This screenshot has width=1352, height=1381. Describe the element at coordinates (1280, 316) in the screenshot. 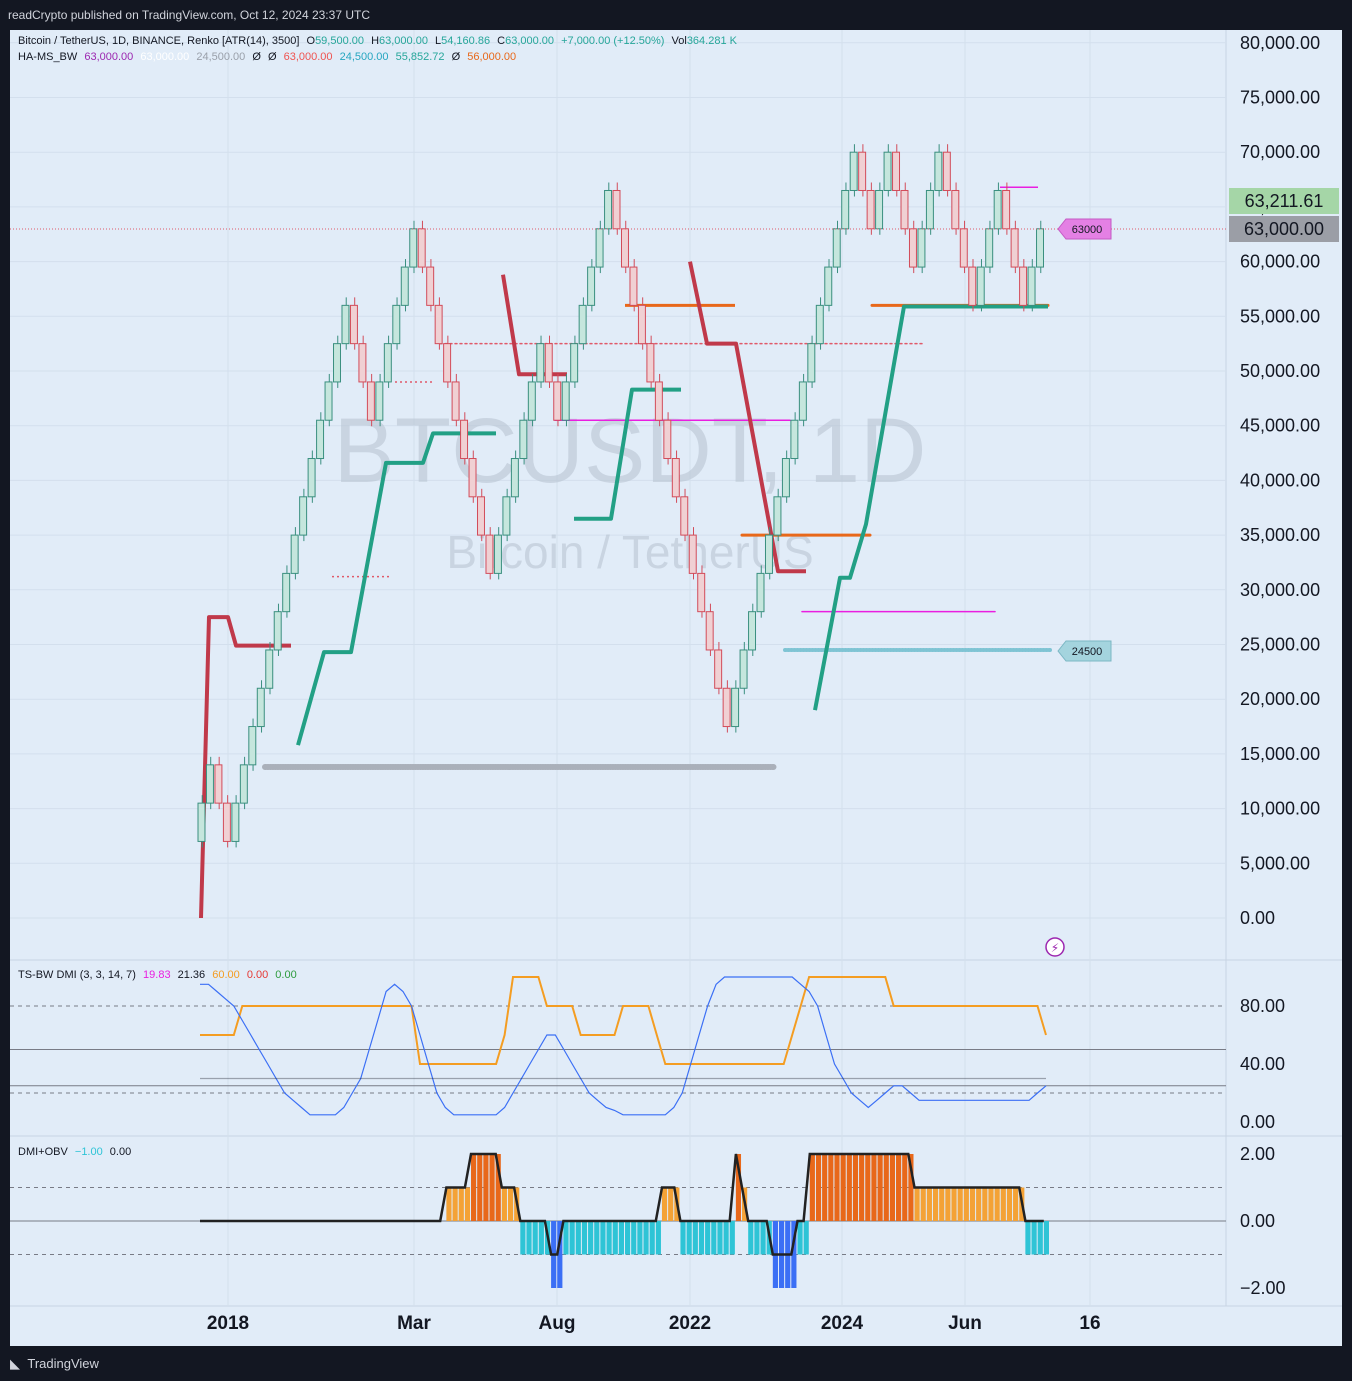

I see `y-tick-label: 55,000.00` at that location.